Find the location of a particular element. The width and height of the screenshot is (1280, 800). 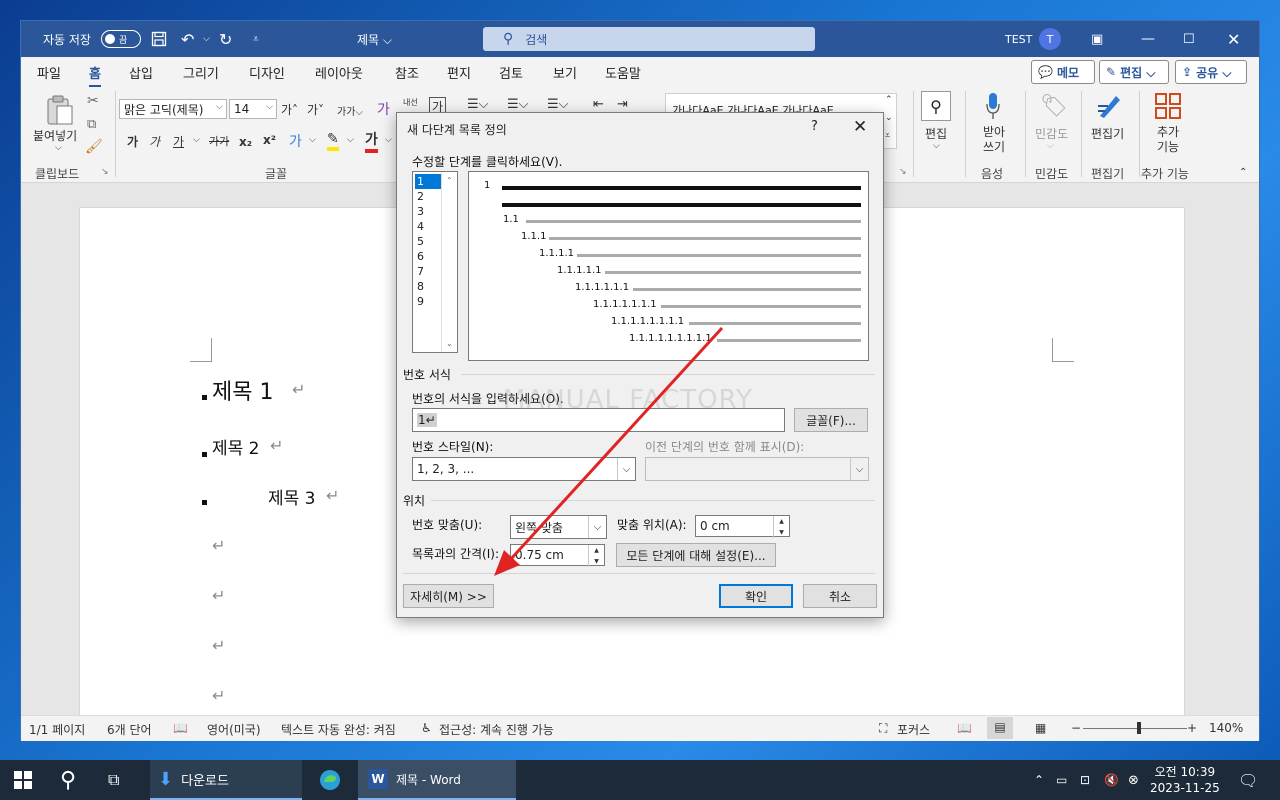

level-item: 6 is located at coordinates (428, 256).